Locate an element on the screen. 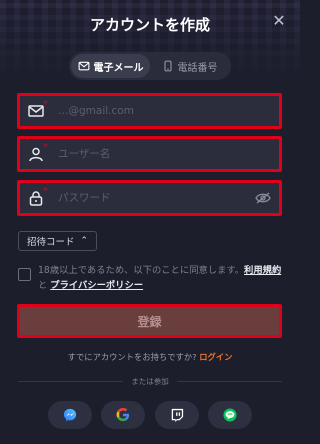 This screenshot has width=320, height=444. tab-email-label: 電子メール is located at coordinates (118, 68).